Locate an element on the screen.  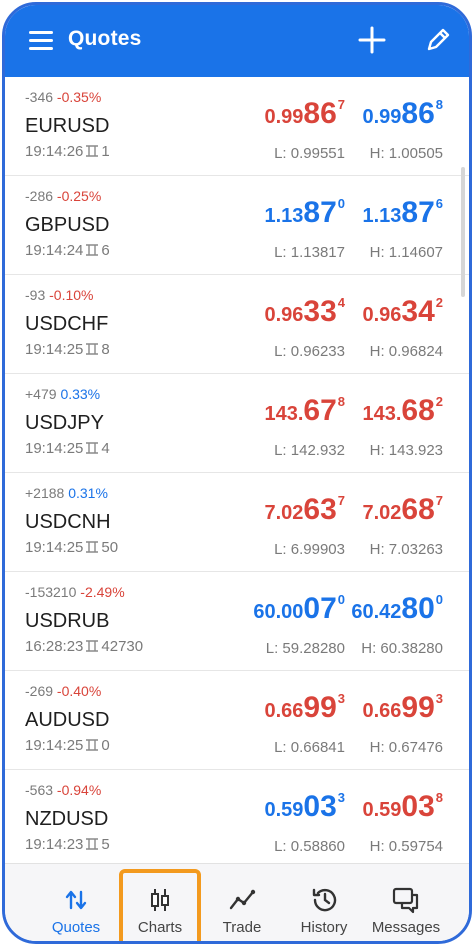
ask-price: 1.13876 is located at coordinates (402, 213).